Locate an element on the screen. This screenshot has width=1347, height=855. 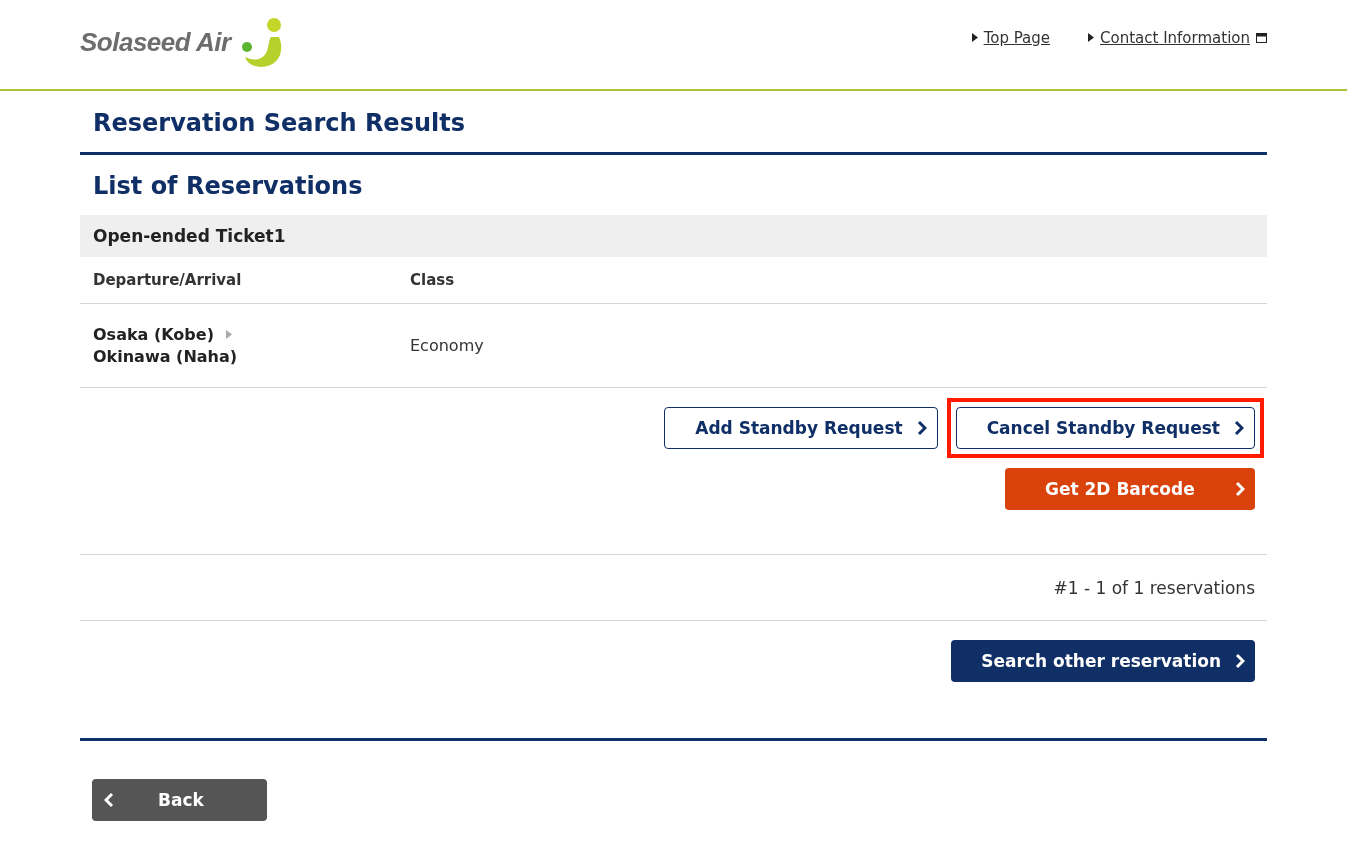
logo-text: Solaseed Air is located at coordinates (155, 42).